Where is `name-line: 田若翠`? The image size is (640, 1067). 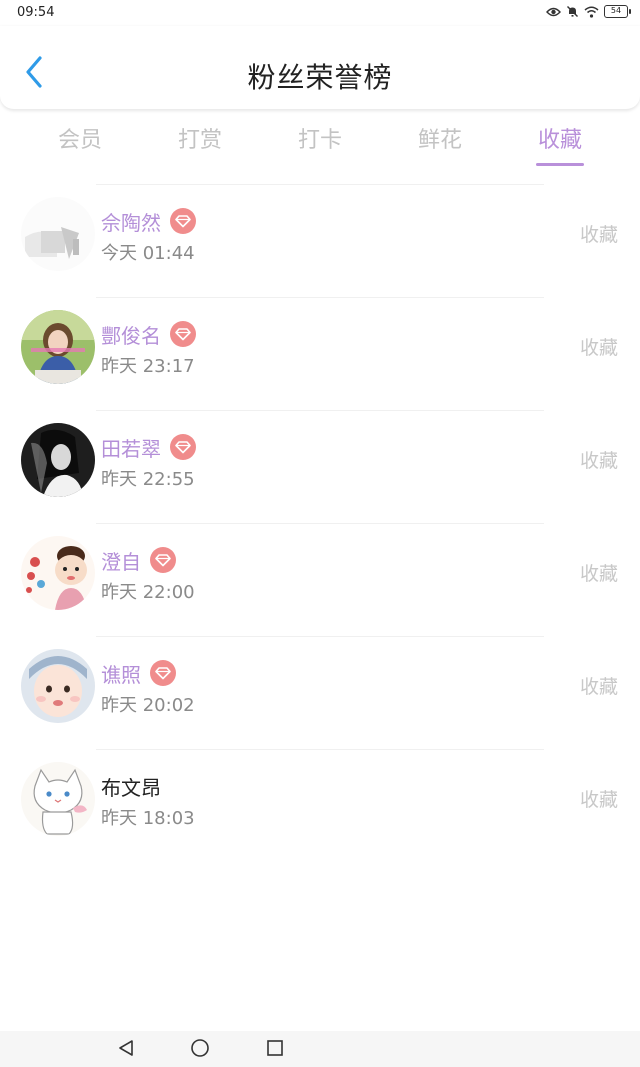
name-line: 田若翠 is located at coordinates (148, 447).